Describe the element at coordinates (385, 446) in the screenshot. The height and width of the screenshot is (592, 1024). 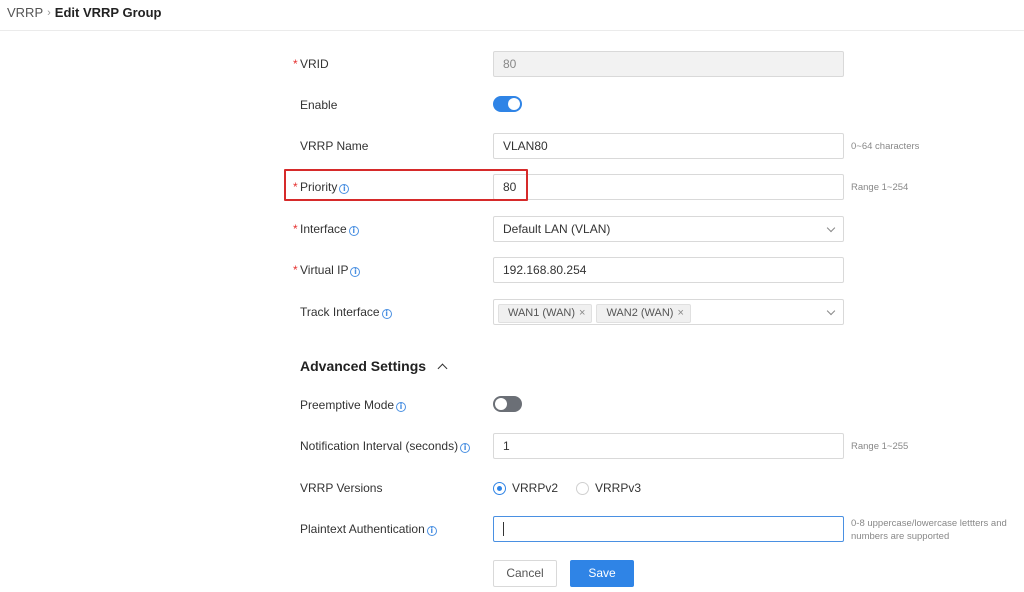
I see `notification-interval-label: Notification Interval (seconds) i` at that location.